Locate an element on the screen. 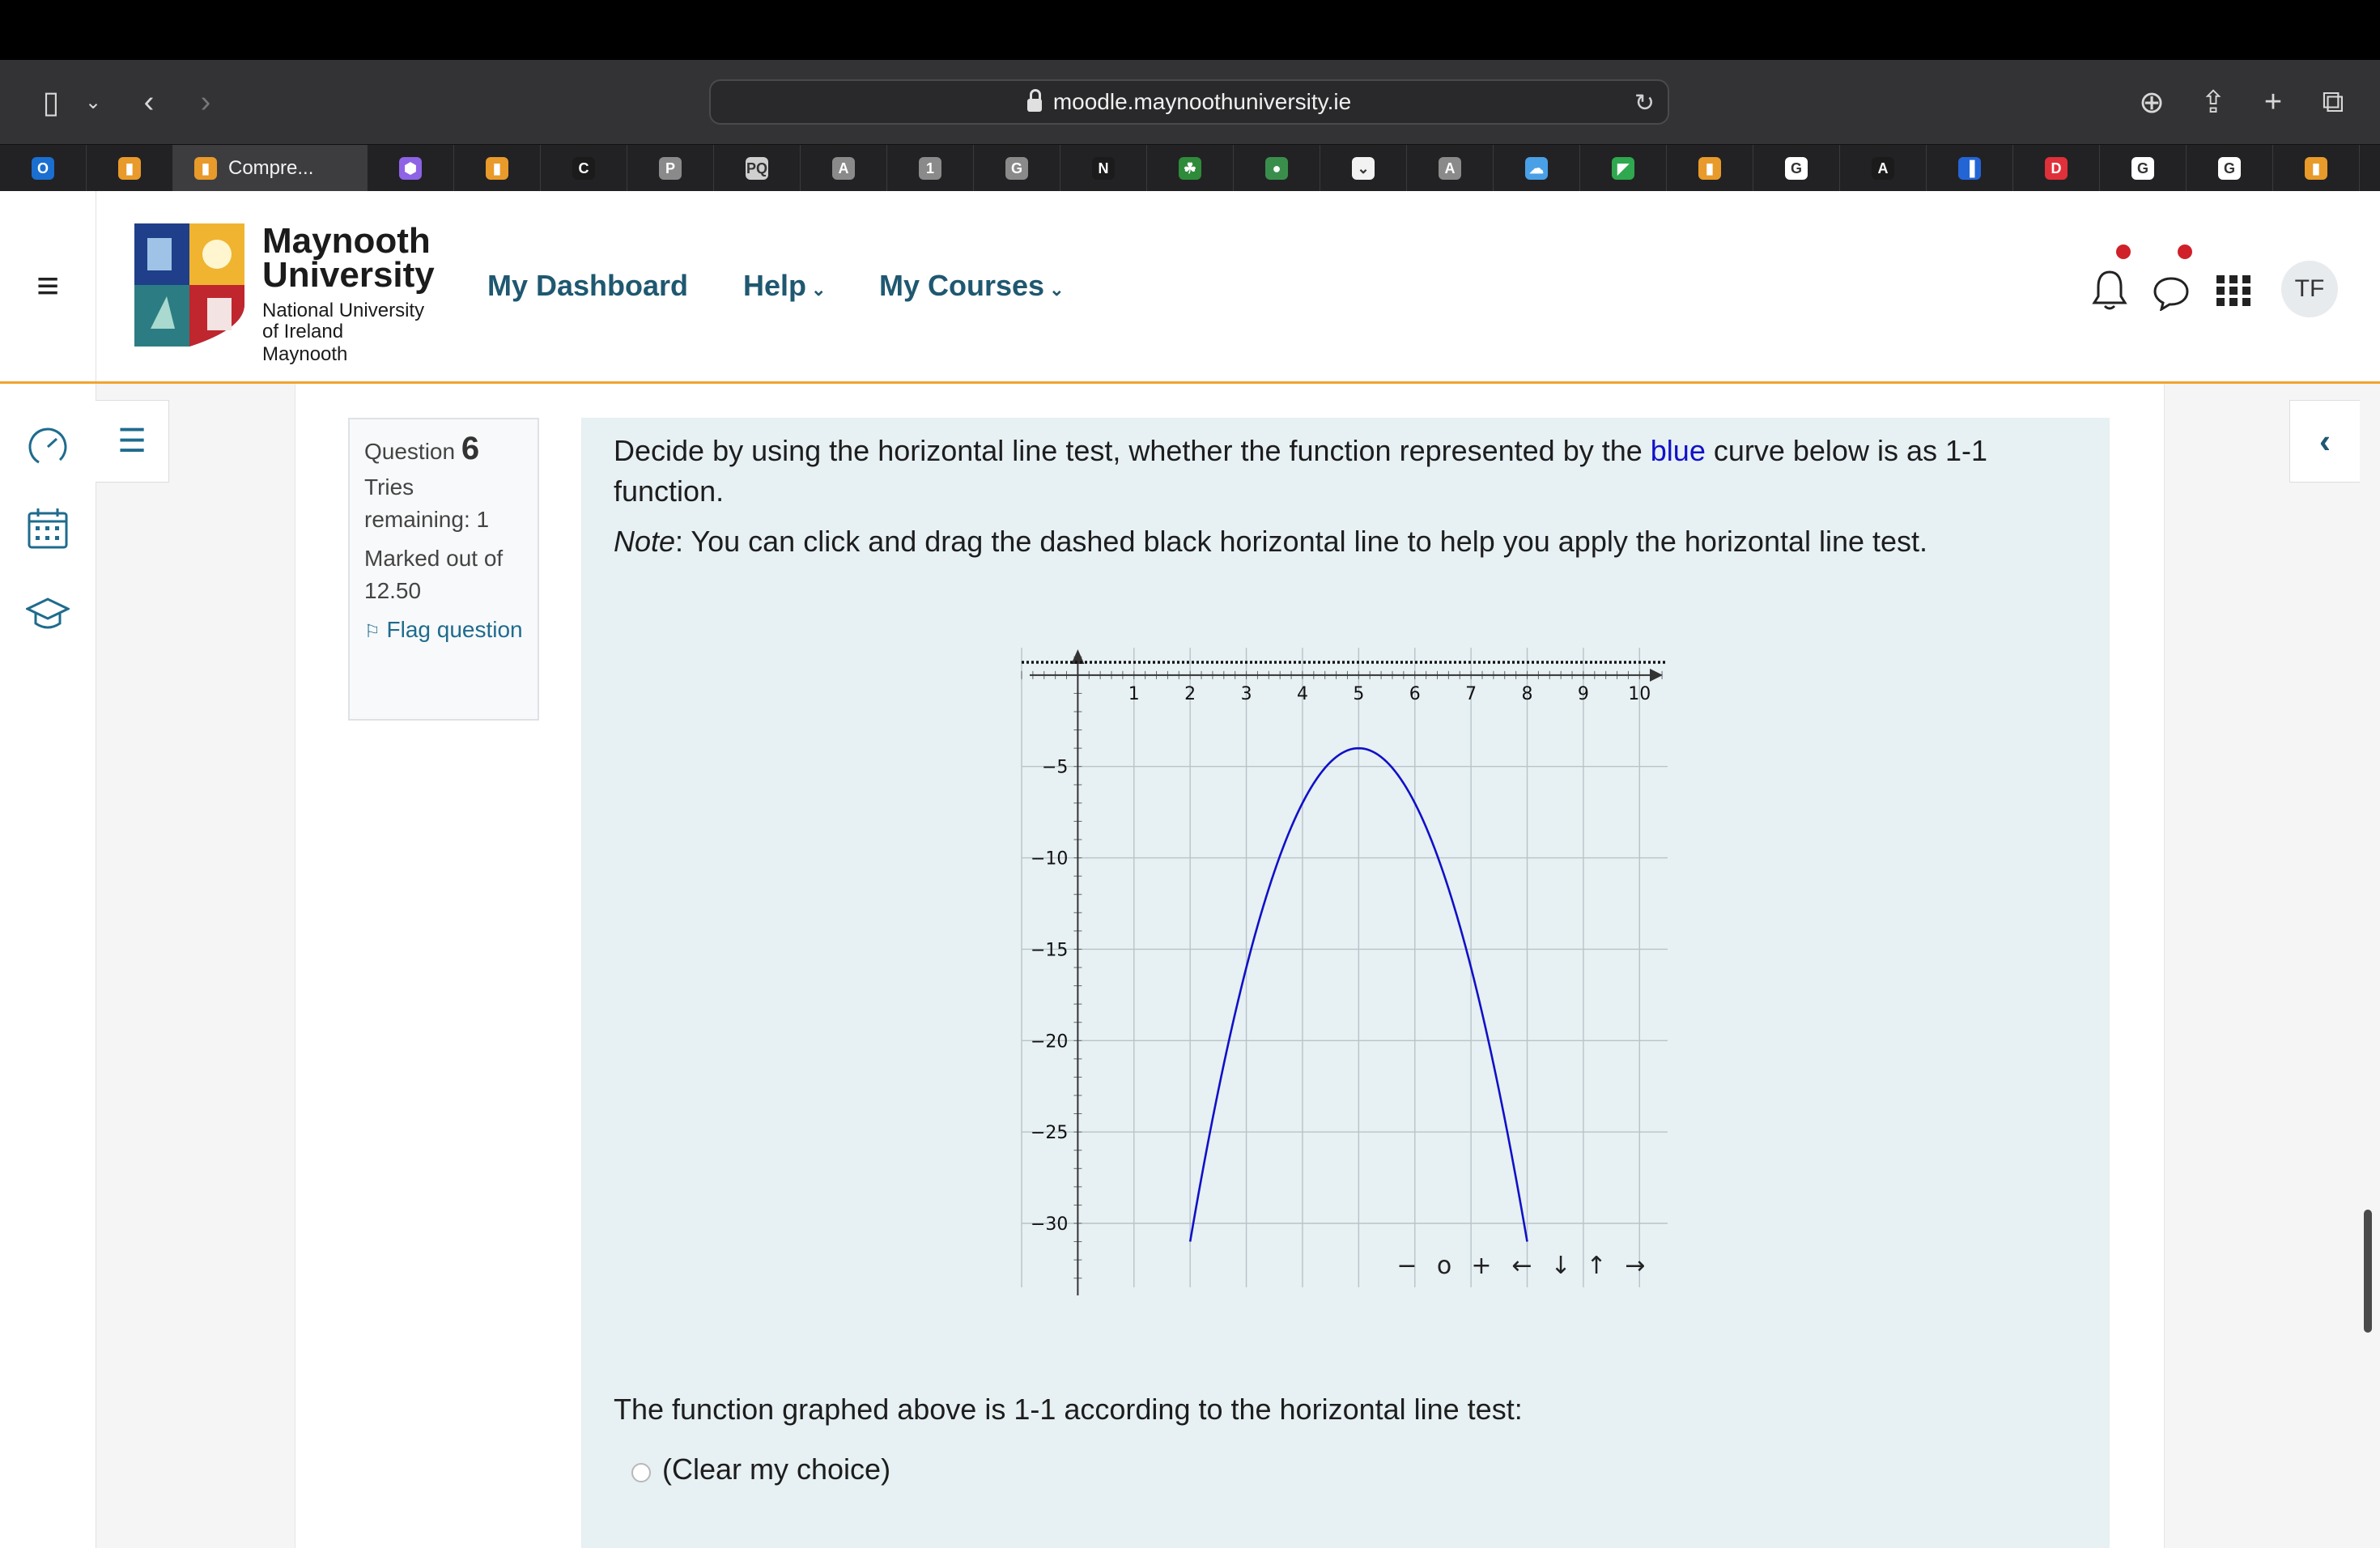 This screenshot has width=2380, height=1548. notion-icon: N is located at coordinates (1103, 168).